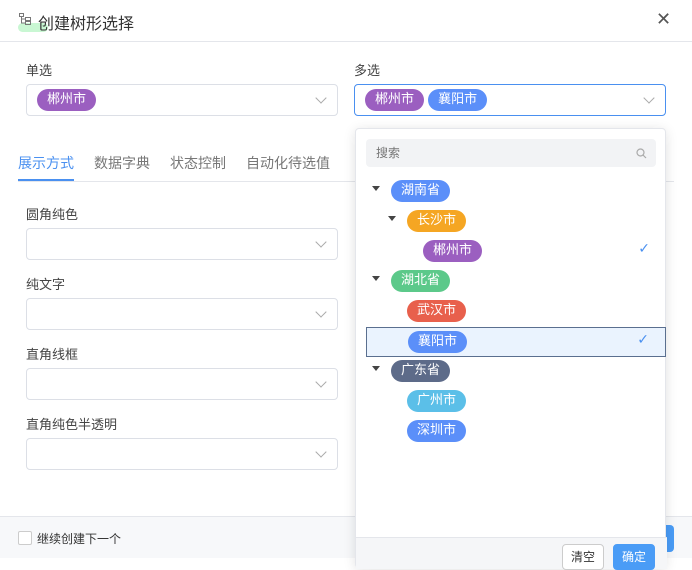  Describe the element at coordinates (182, 100) in the screenshot. I see `single-select: 郴州市` at that location.